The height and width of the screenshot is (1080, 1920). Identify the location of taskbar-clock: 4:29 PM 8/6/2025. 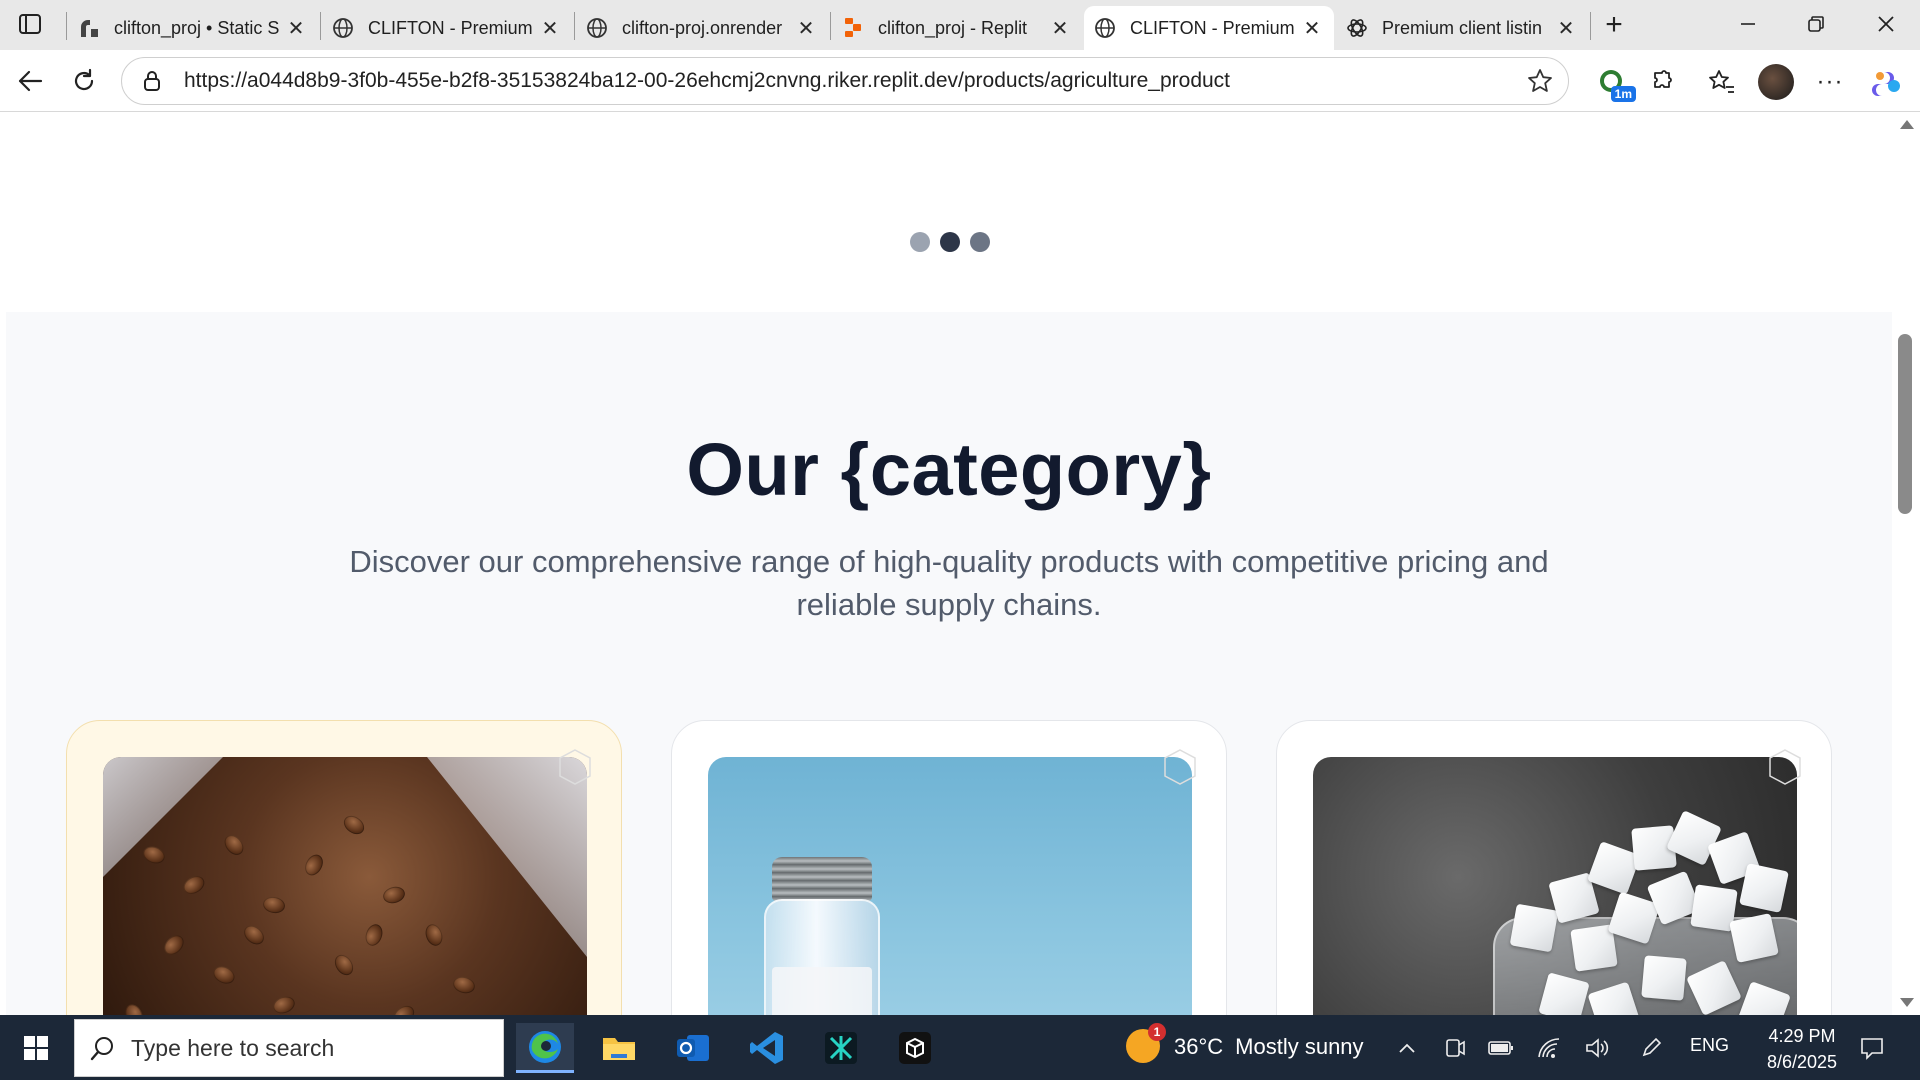
(1802, 1049).